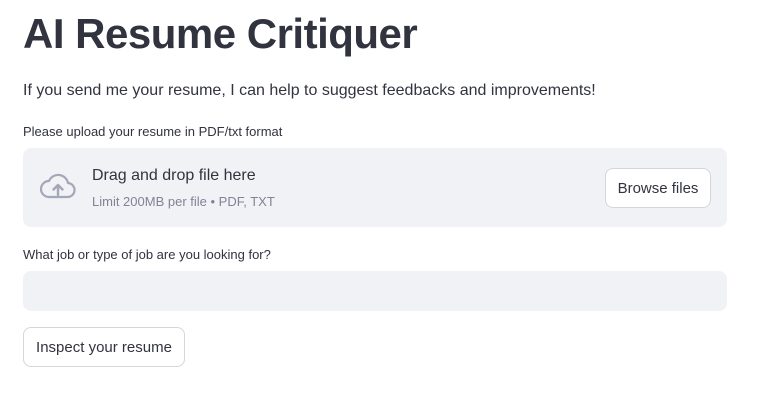 Image resolution: width=769 pixels, height=417 pixels. I want to click on browse-files-button: Browse files, so click(658, 188).